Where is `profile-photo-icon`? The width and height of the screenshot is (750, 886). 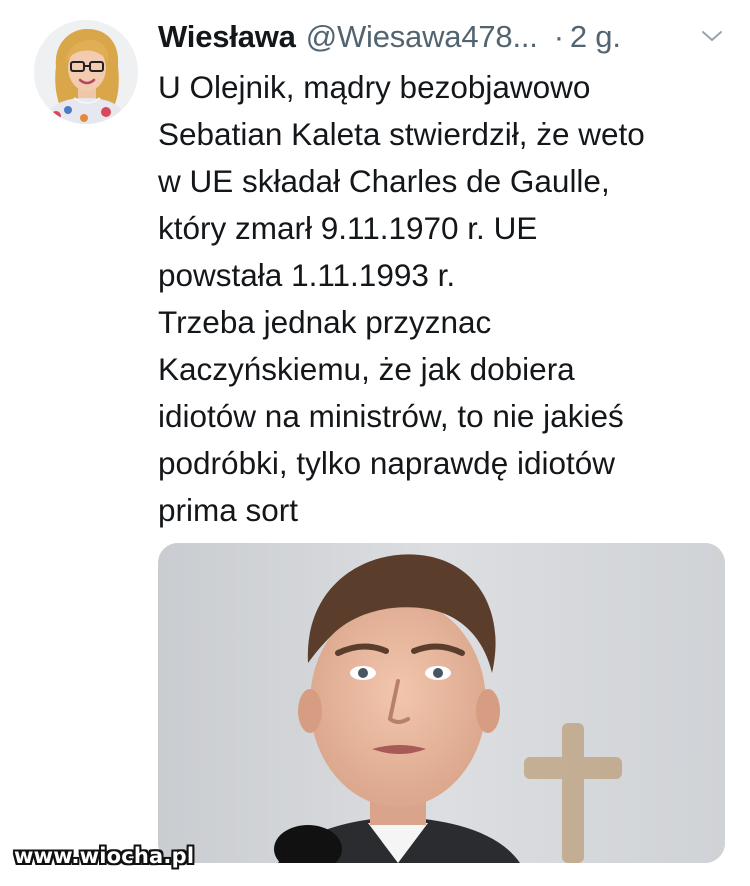
profile-photo-icon is located at coordinates (86, 72).